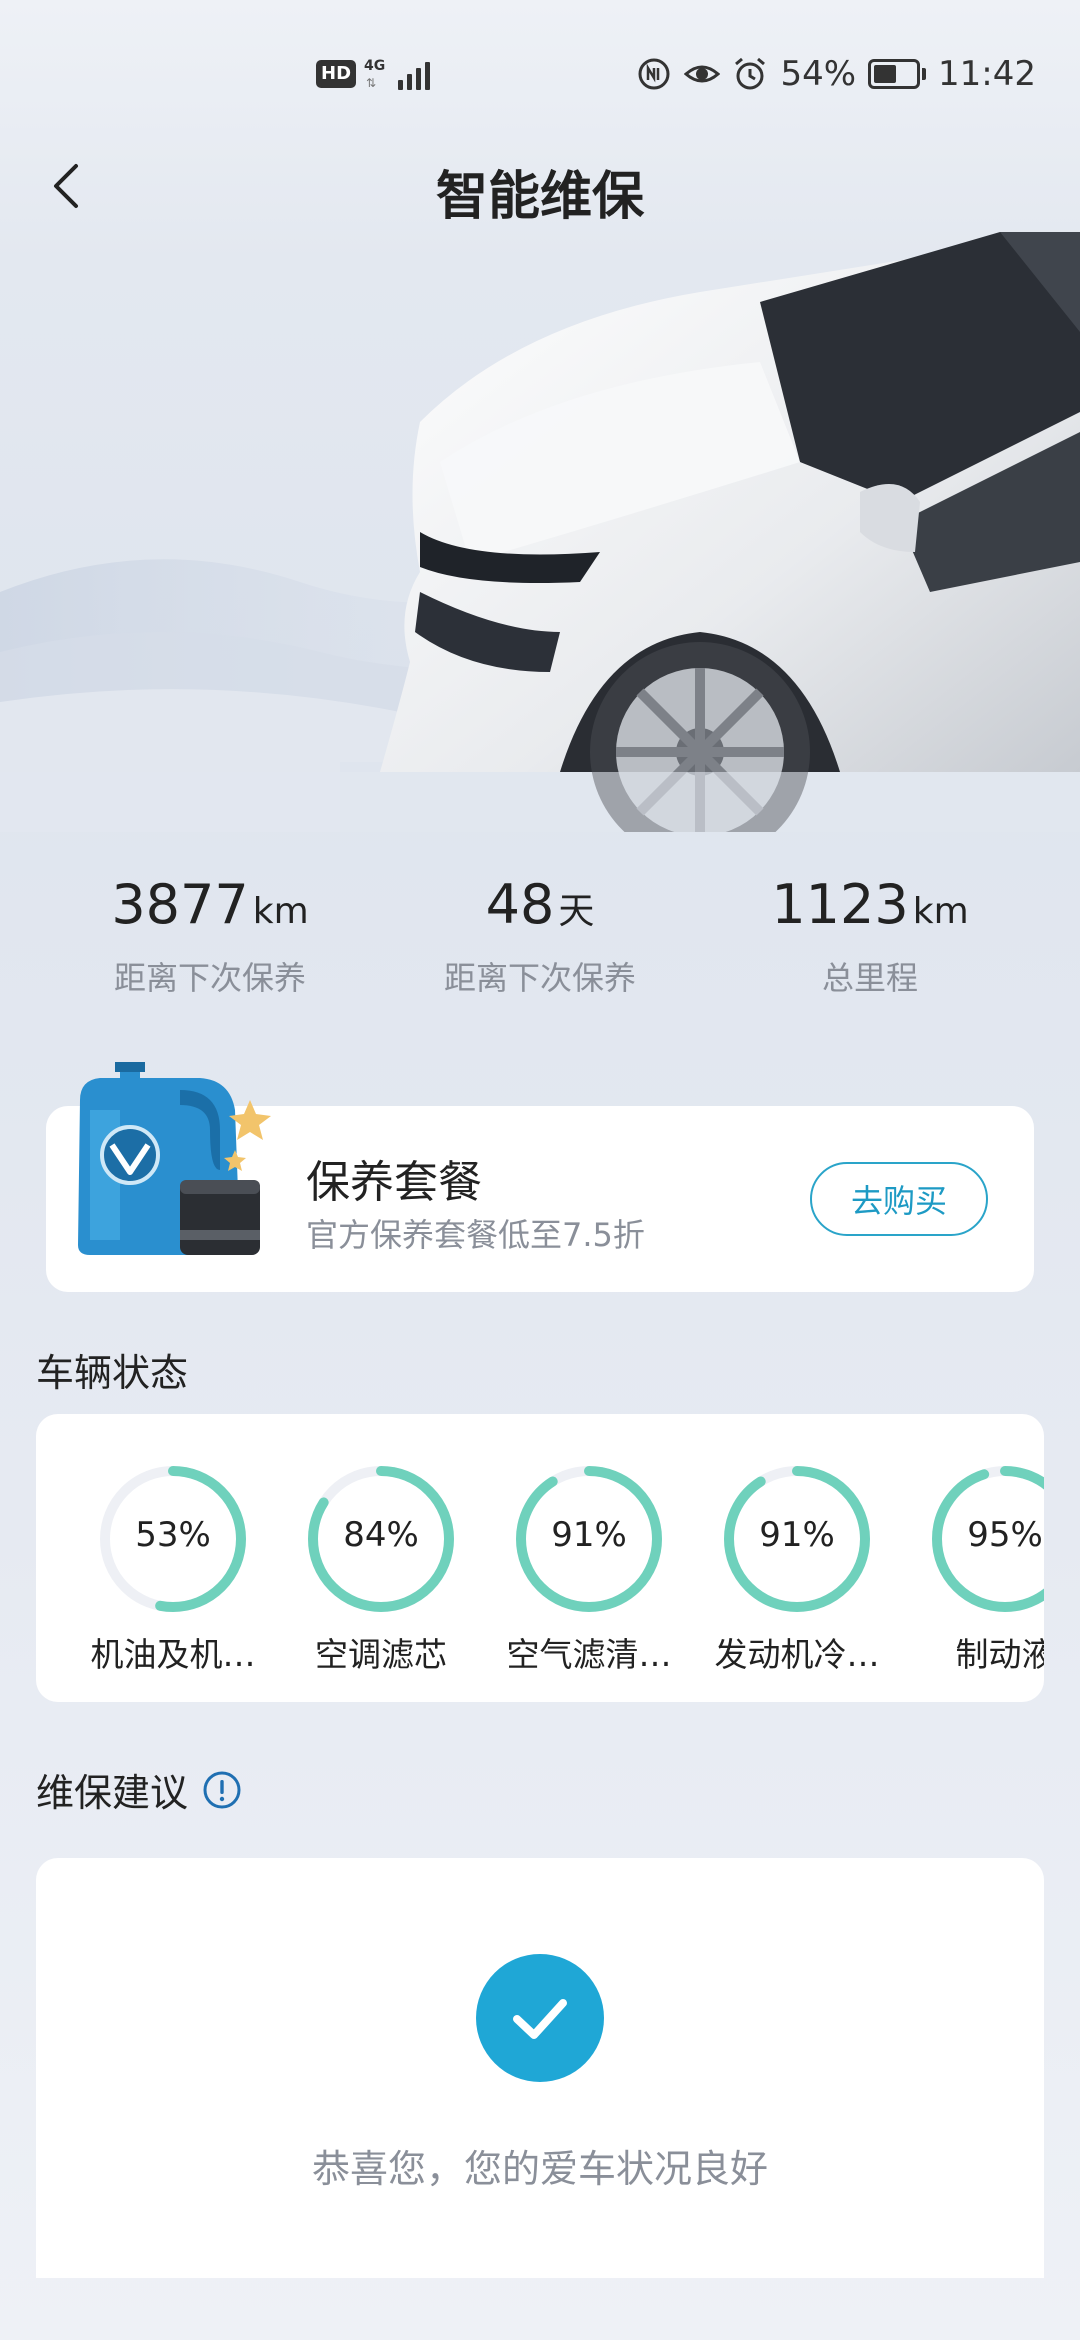 This screenshot has height=2340, width=1080. Describe the element at coordinates (173, 1535) in the screenshot. I see `gauge-value: 53%` at that location.